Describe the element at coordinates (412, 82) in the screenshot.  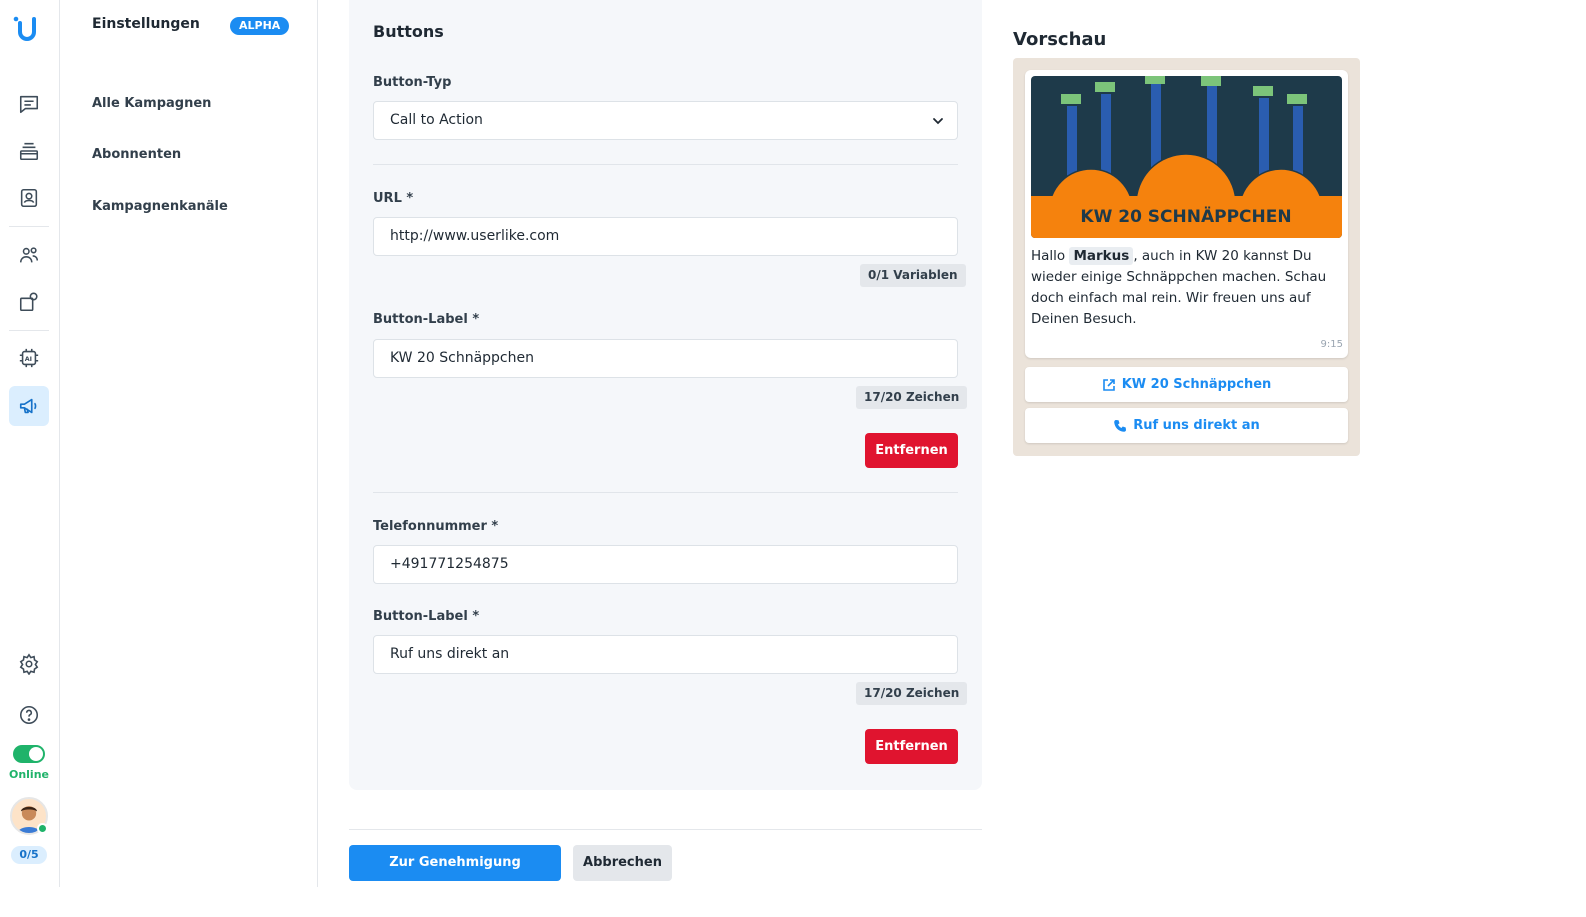
I see `button-type-label: Button-Typ` at that location.